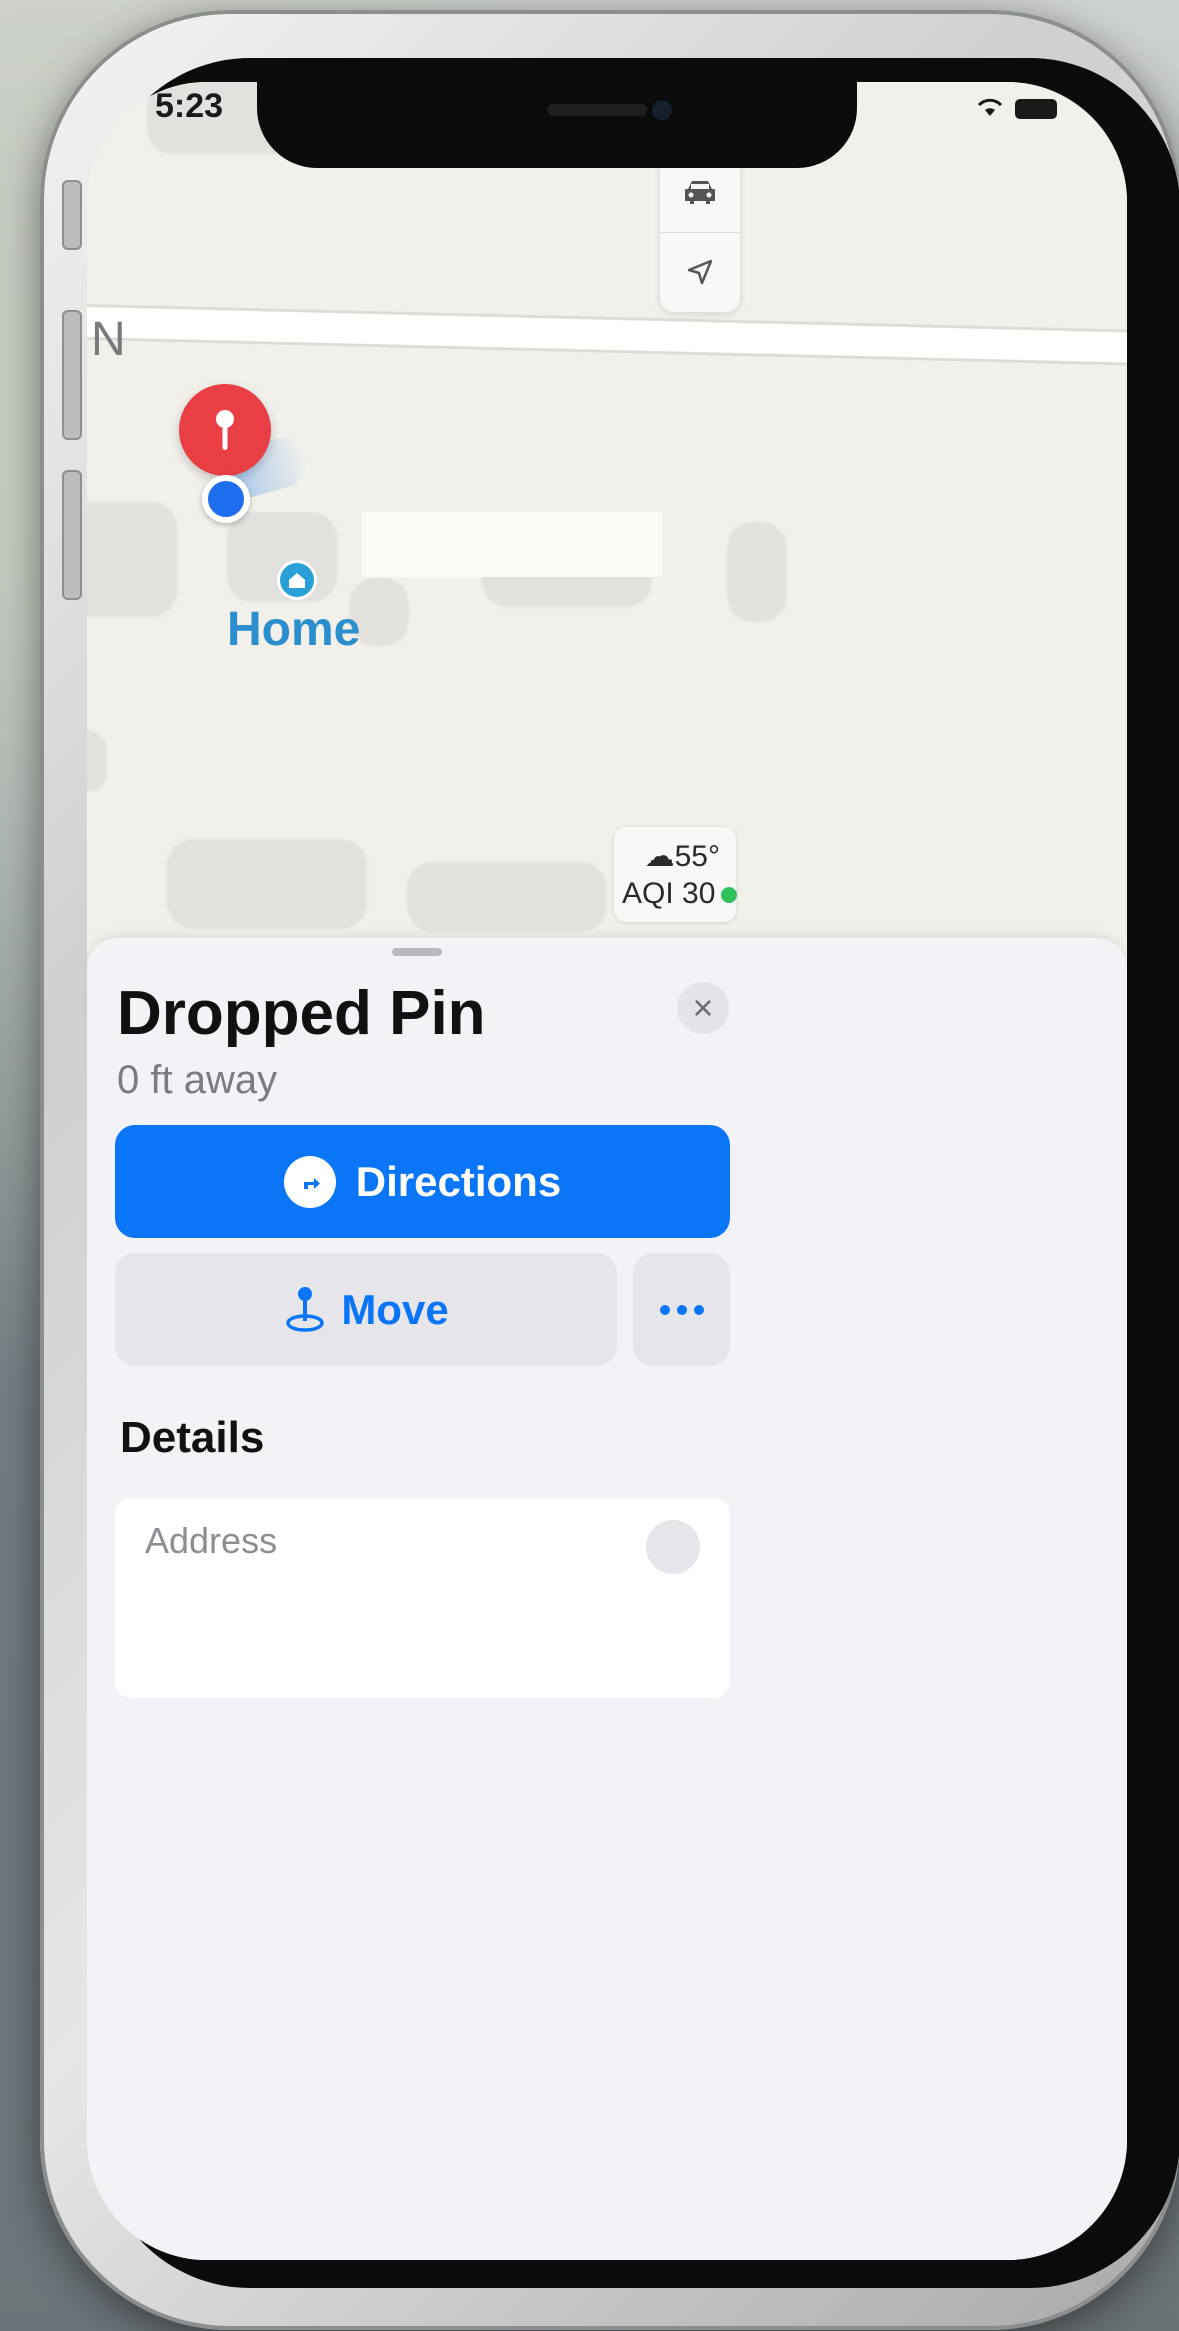 This screenshot has width=1179, height=2331. What do you see at coordinates (305, 1309) in the screenshot?
I see `move-pin-icon` at bounding box center [305, 1309].